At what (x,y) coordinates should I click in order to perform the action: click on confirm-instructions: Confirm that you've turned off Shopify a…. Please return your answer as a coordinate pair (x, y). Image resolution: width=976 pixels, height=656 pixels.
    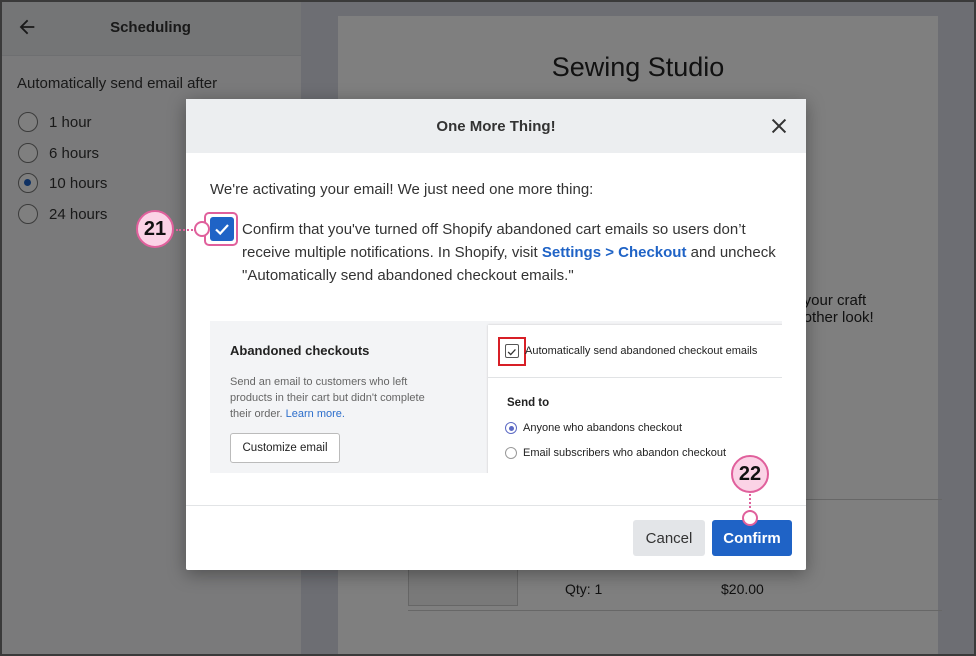
    Looking at the image, I should click on (512, 252).